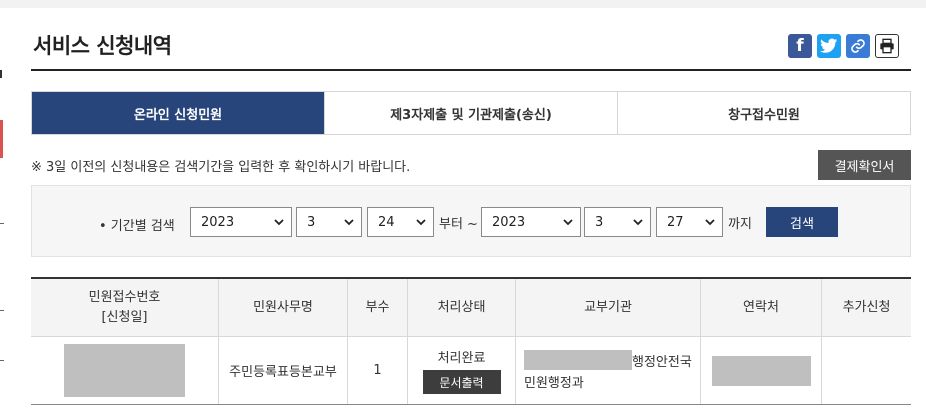 This screenshot has width=926, height=410. What do you see at coordinates (531, 222) in the screenshot?
I see `to-year-select: 2023` at bounding box center [531, 222].